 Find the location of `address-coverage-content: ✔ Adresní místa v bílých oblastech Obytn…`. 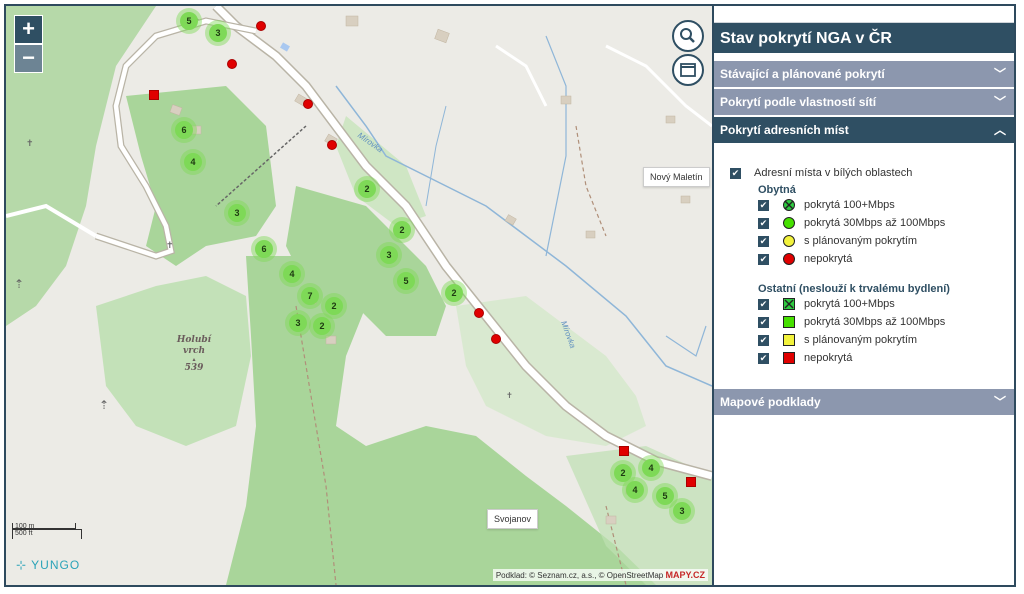

address-coverage-content: ✔ Adresní místa v bílých oblastech Obytn… is located at coordinates (864, 265).